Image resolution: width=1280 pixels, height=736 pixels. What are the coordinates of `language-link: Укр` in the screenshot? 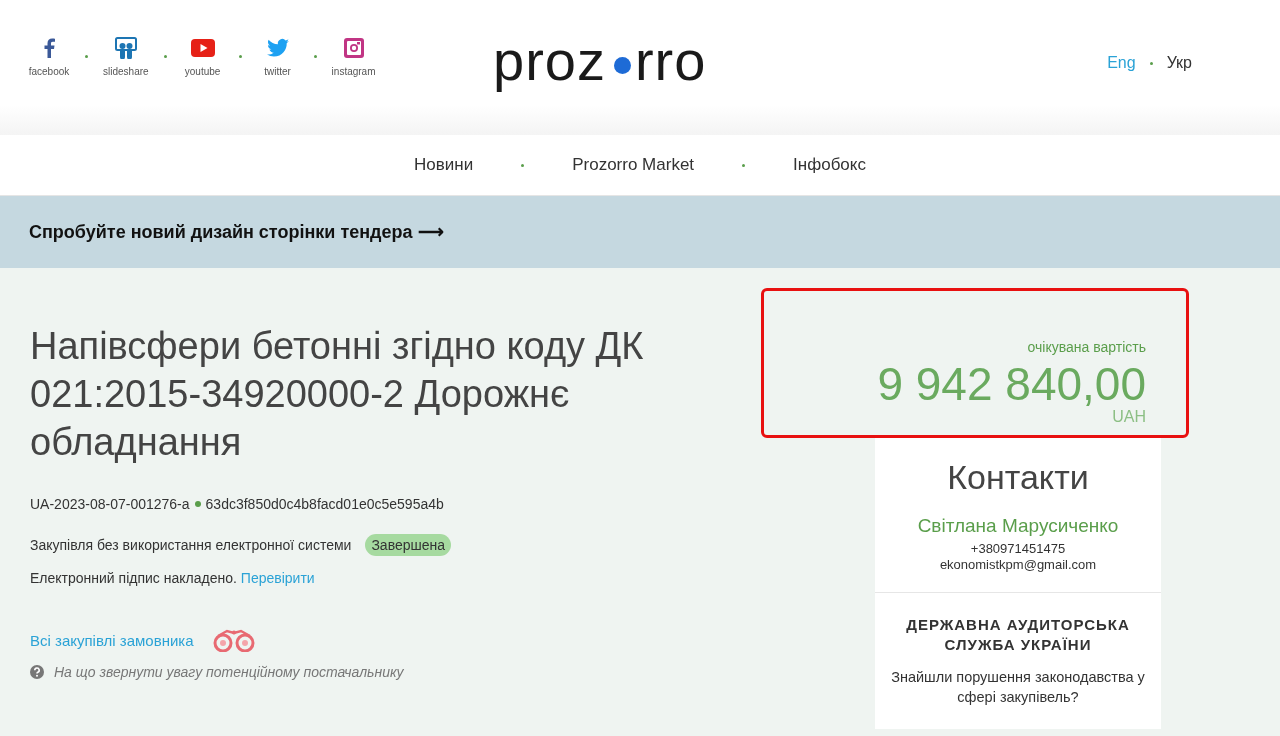 It's located at (1179, 63).